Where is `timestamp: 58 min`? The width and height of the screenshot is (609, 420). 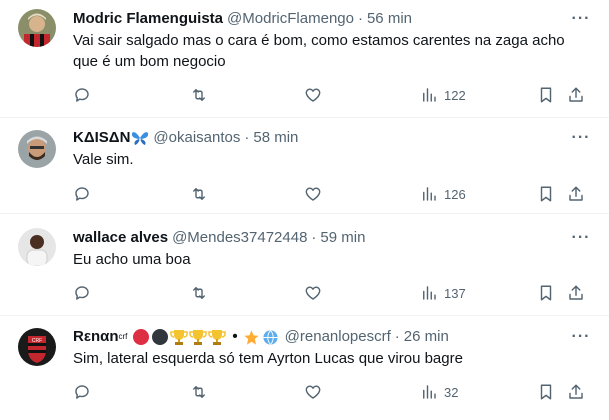 timestamp: 58 min is located at coordinates (275, 138).